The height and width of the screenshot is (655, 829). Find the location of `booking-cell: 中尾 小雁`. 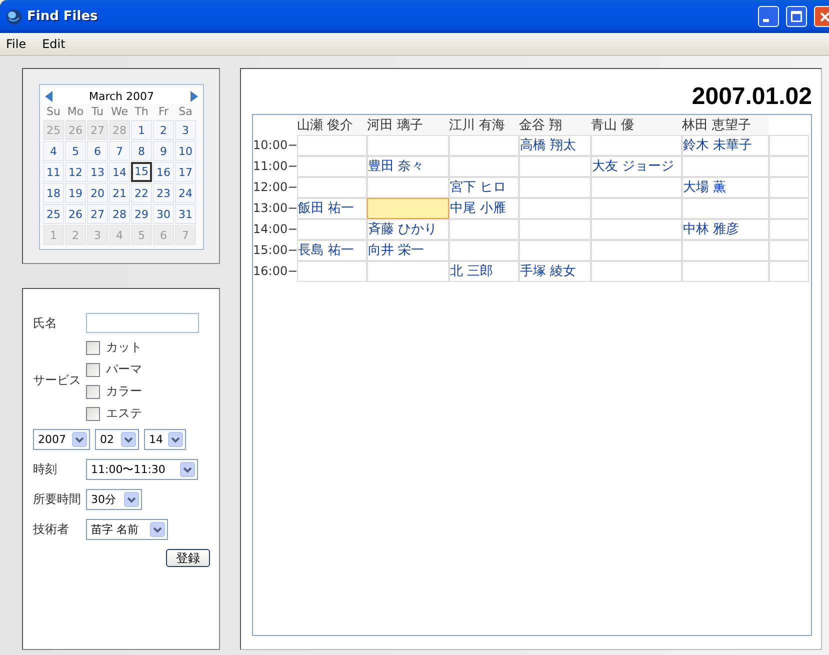

booking-cell: 中尾 小雁 is located at coordinates (484, 208).